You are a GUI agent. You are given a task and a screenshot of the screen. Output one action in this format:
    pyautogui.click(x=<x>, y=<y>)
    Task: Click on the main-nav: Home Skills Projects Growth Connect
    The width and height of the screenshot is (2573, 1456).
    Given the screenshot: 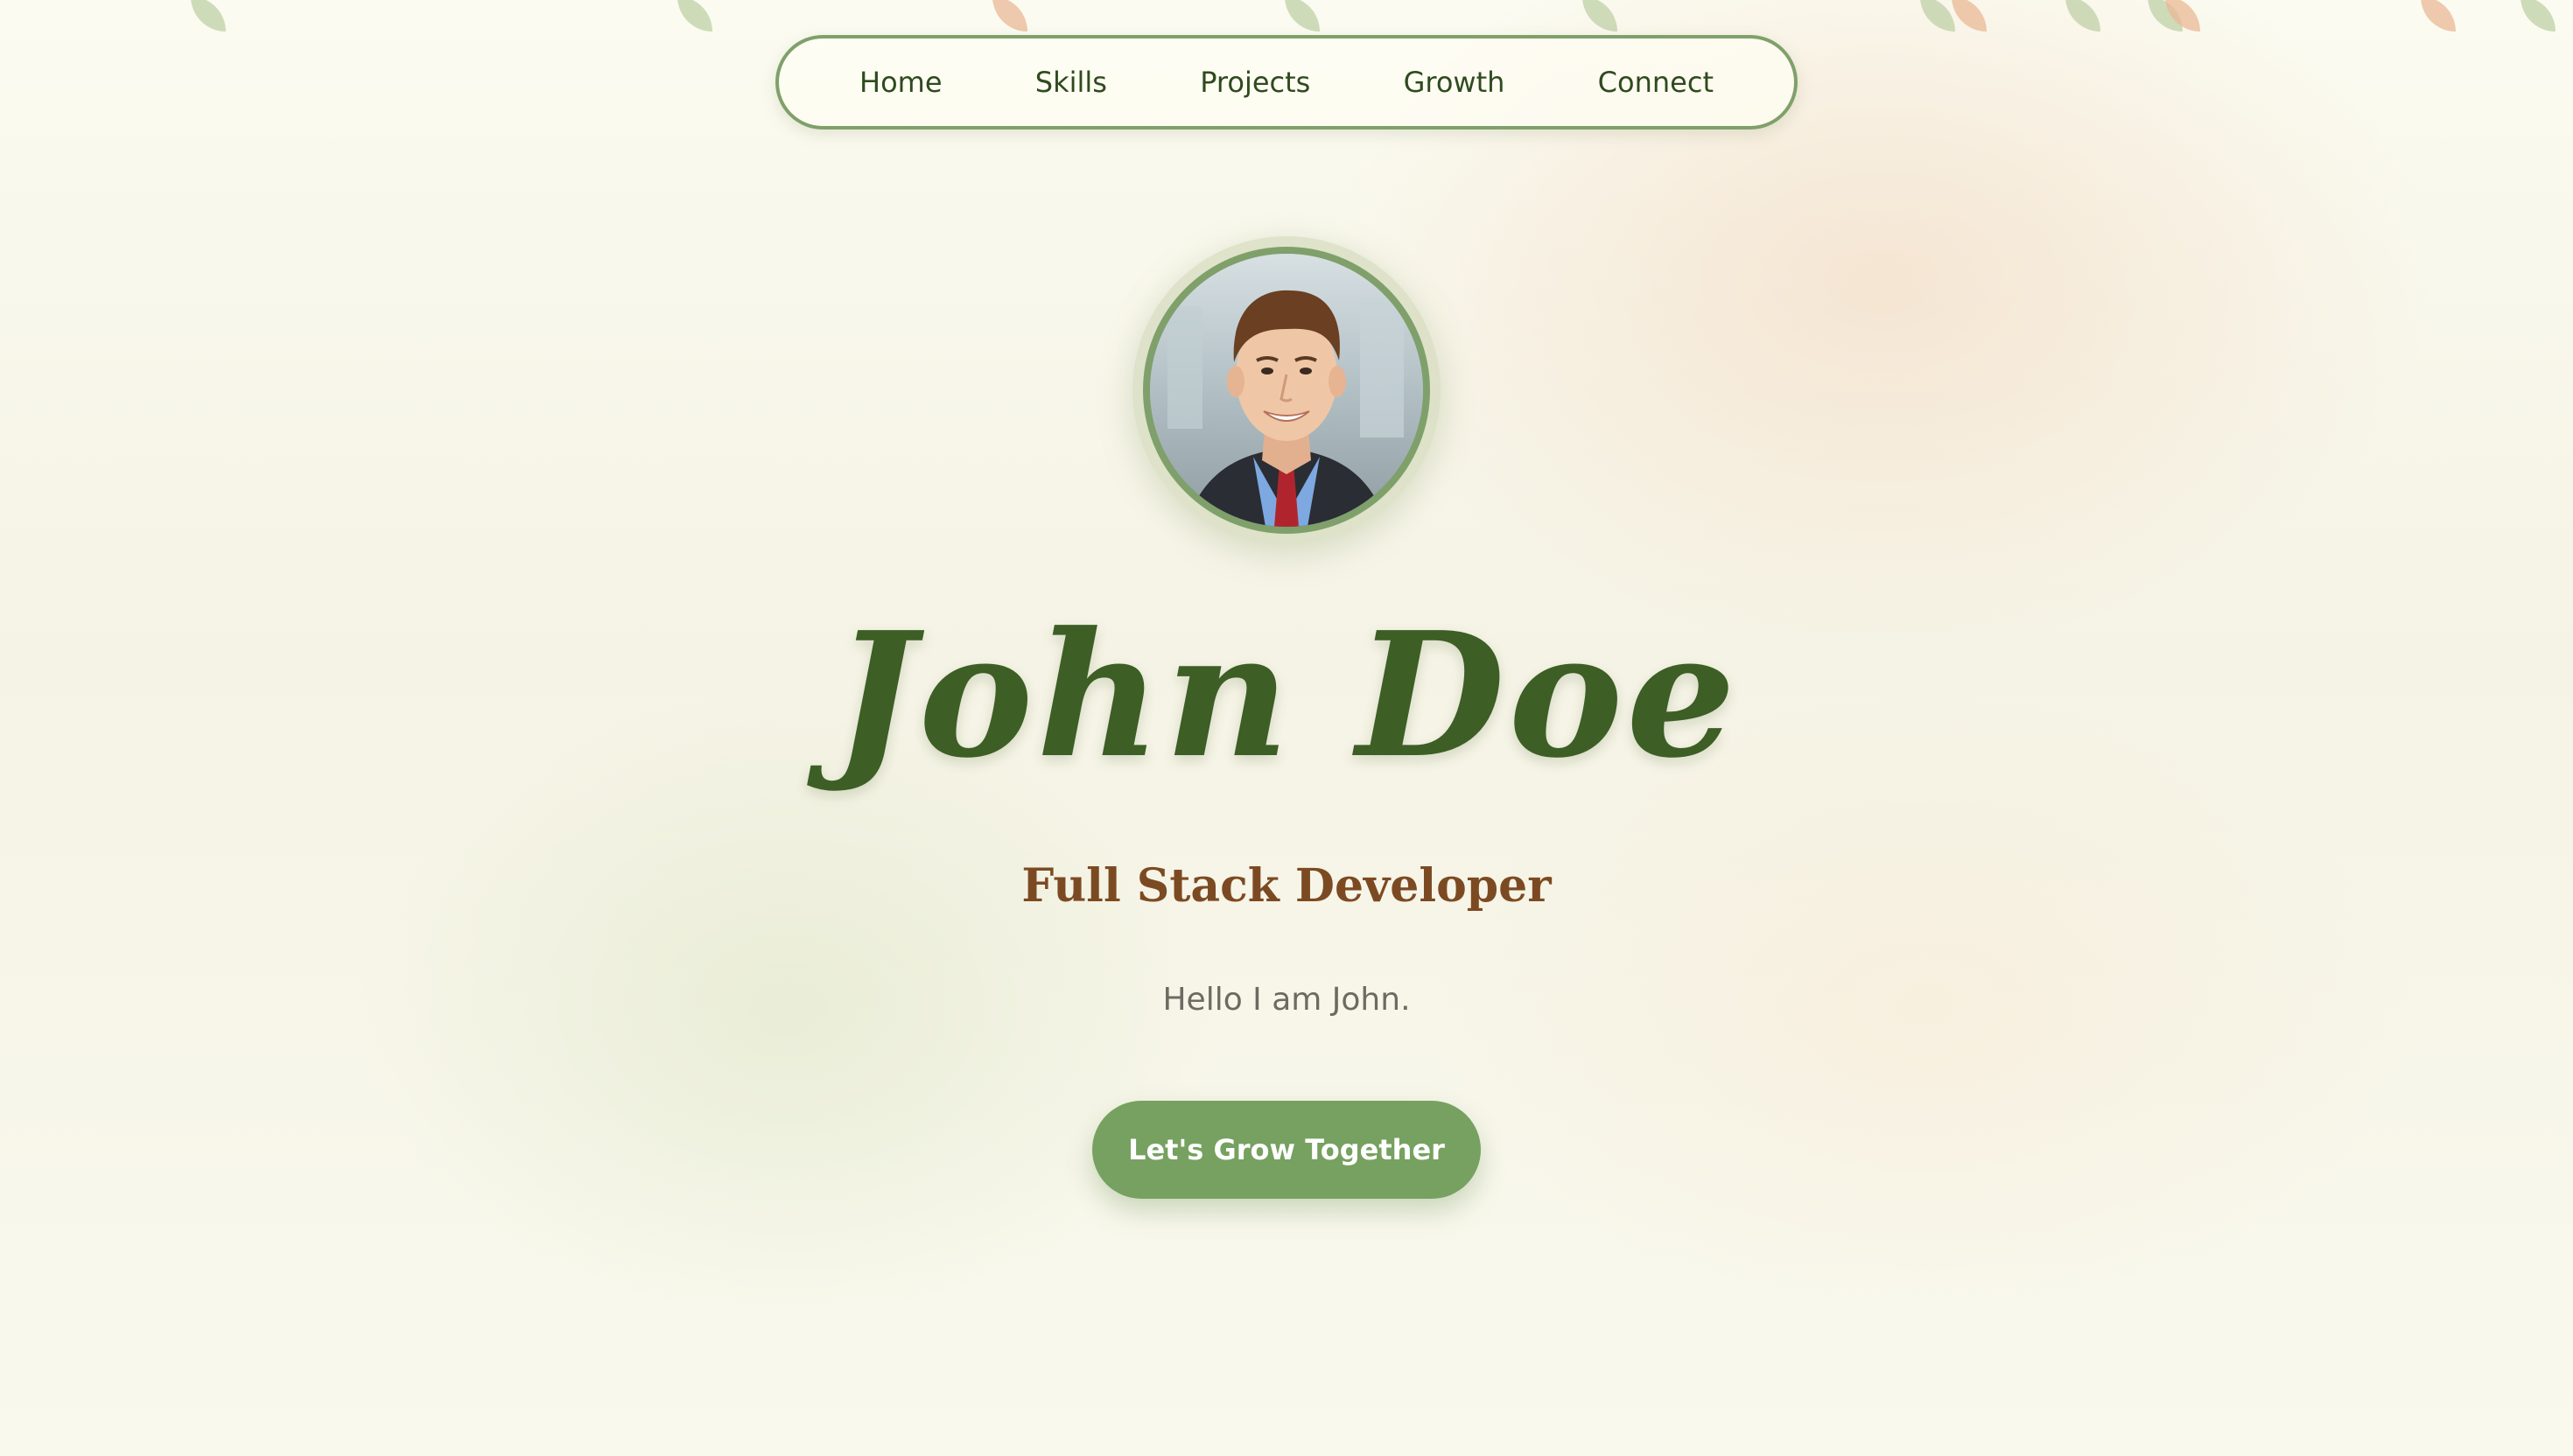 What is the action you would take?
    pyautogui.click(x=1286, y=82)
    